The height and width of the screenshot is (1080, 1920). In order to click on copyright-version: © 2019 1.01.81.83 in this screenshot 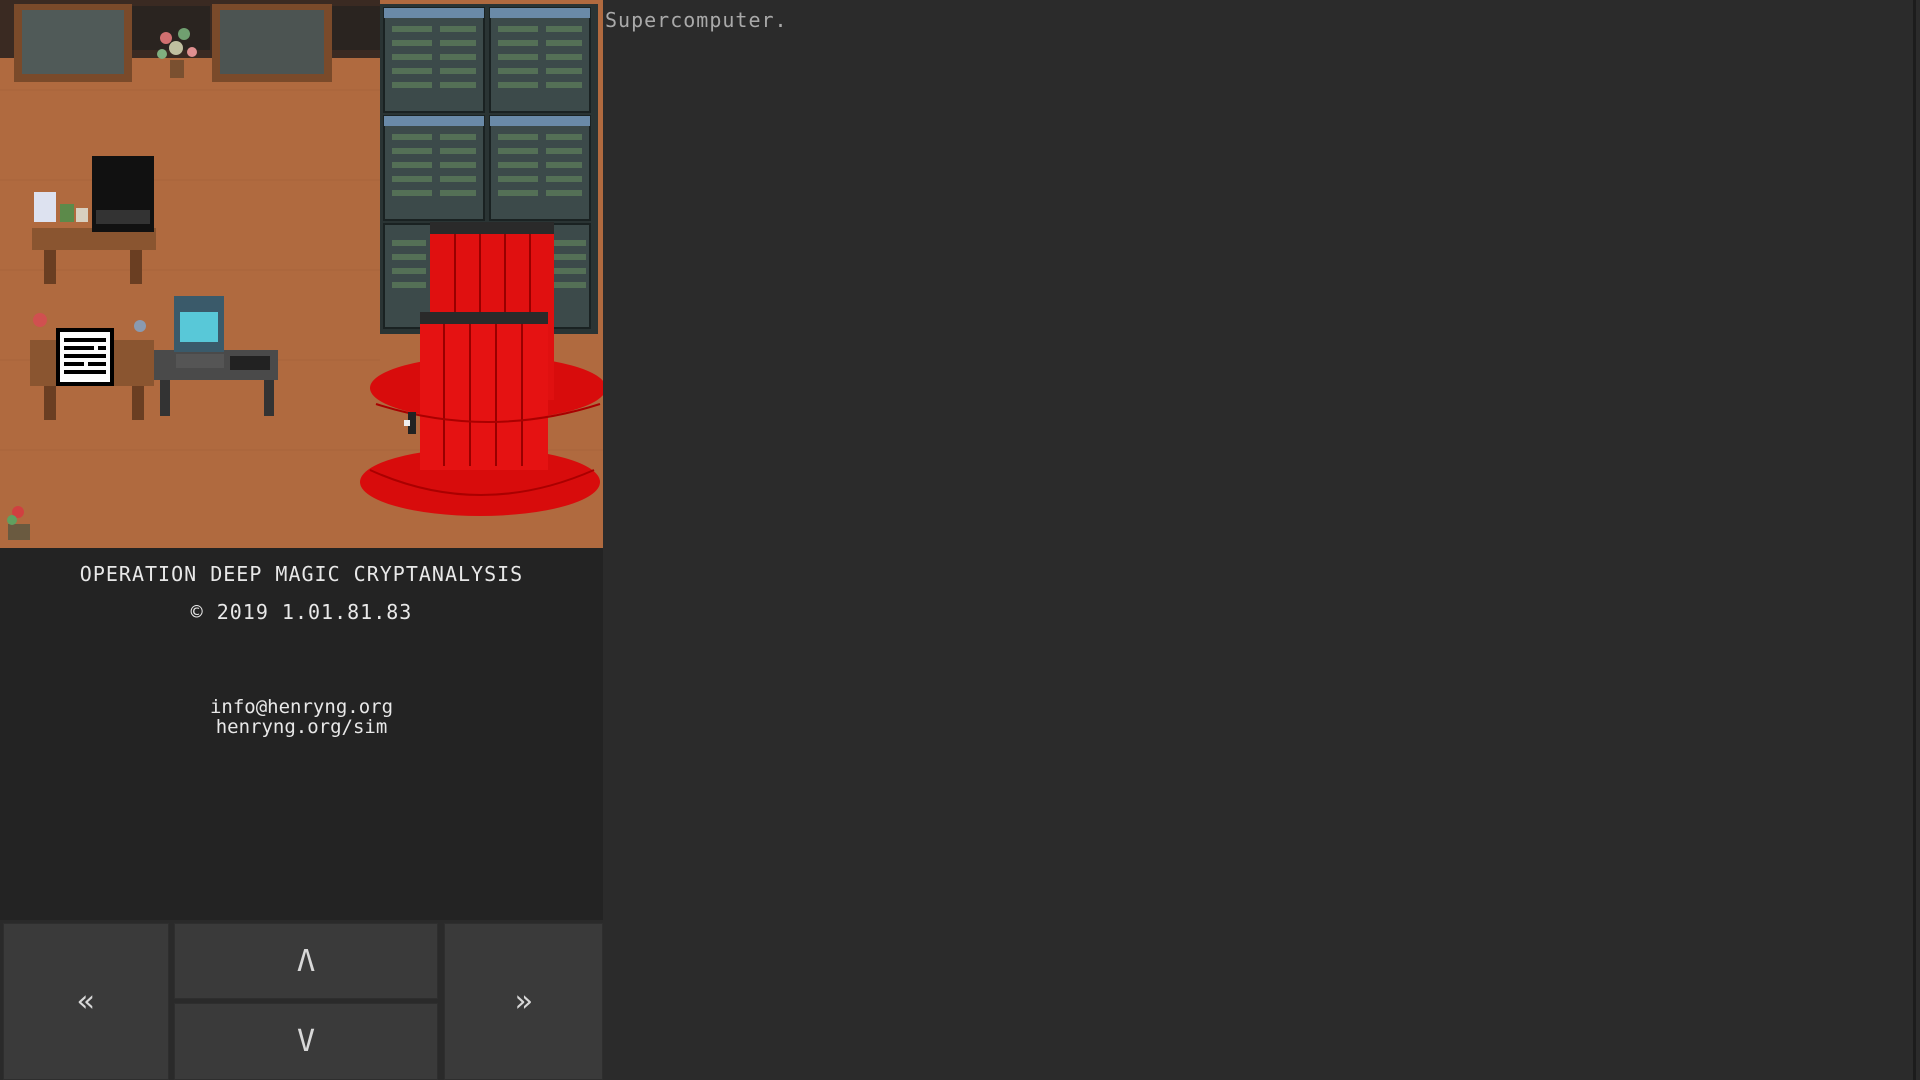, I will do `click(301, 612)`.